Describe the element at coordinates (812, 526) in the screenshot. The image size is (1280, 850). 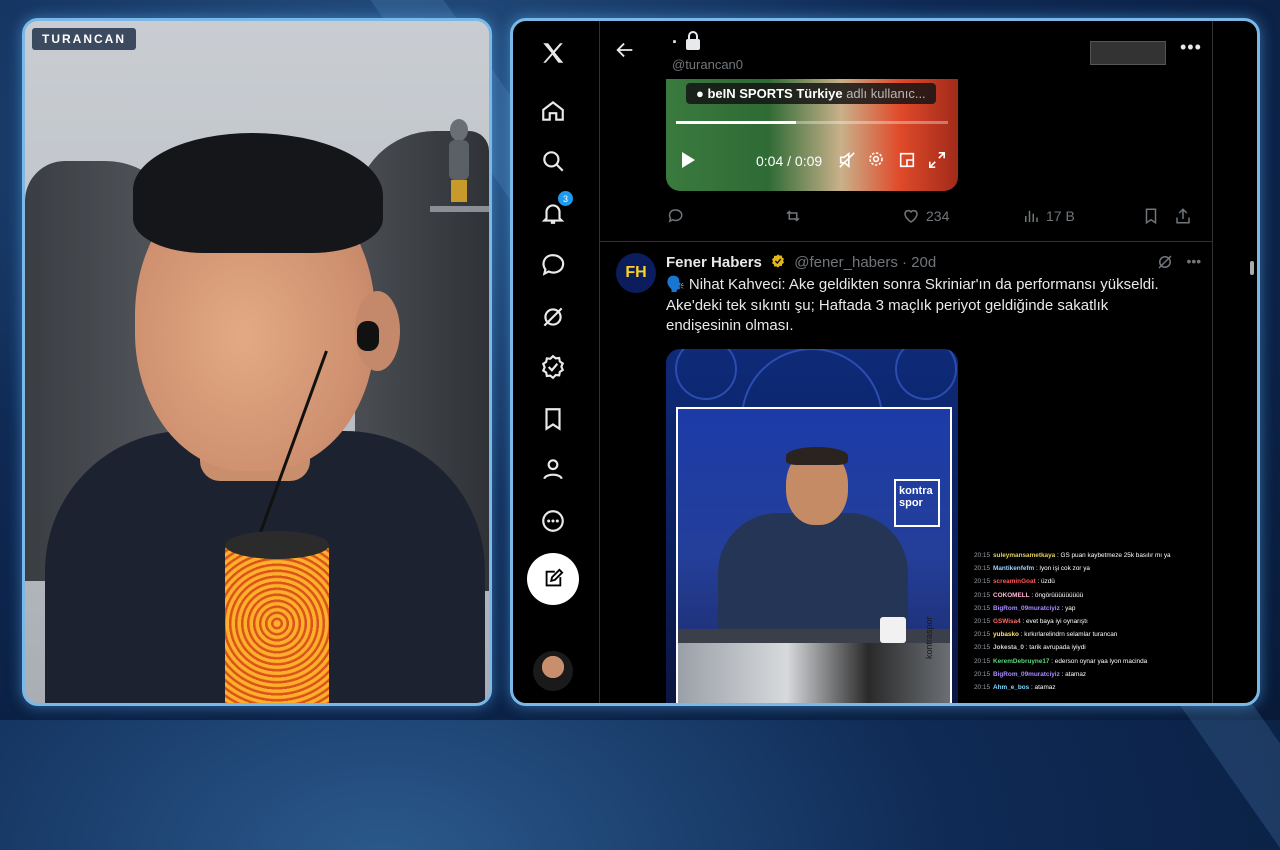
I see `tweet-media: kontra spor kontraspor` at that location.